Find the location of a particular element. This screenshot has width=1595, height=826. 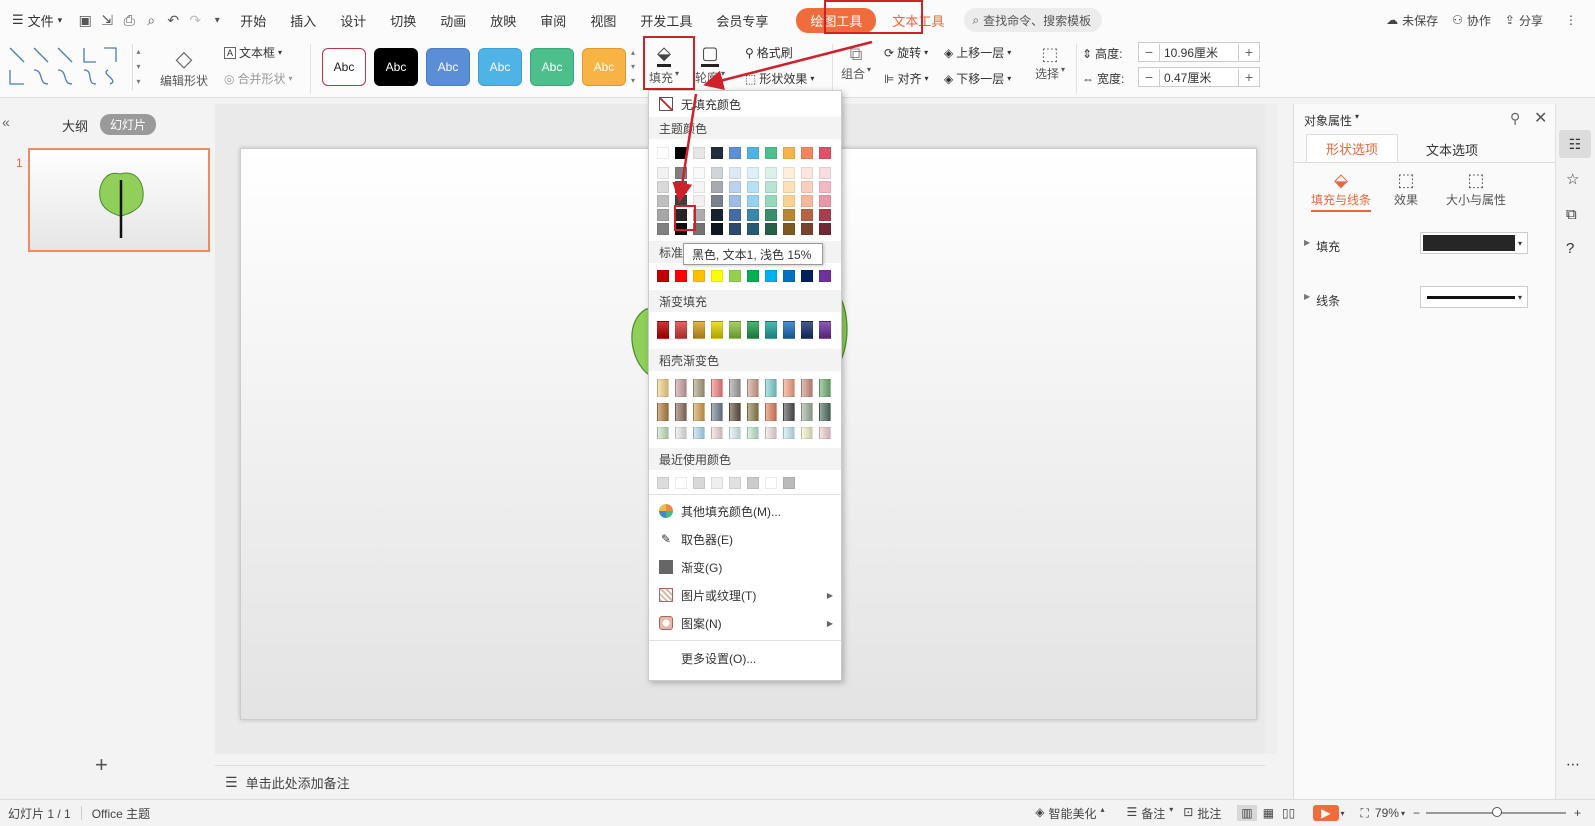

annotation-arrows is located at coordinates (772, 121).